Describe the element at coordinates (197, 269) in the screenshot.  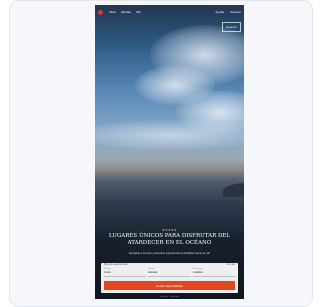
I see `field-label: Huéspedes` at that location.